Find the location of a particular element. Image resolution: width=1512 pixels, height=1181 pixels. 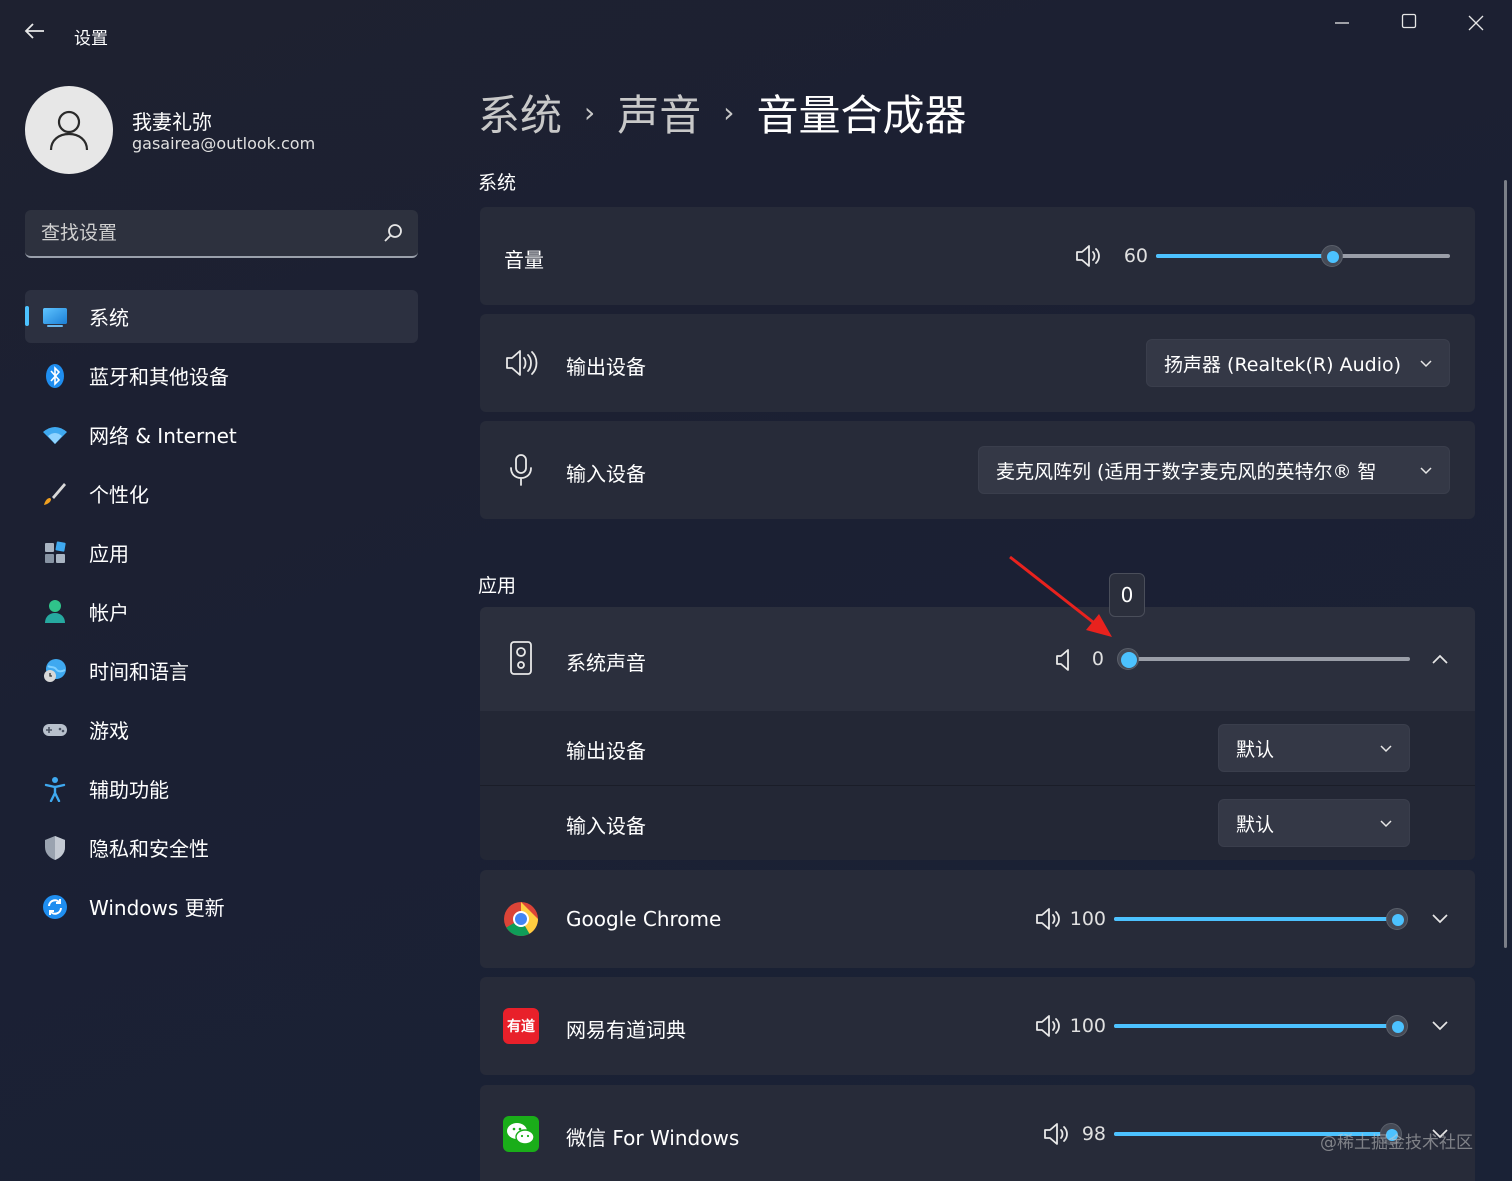

system-sounds-slider is located at coordinates (1263, 659).